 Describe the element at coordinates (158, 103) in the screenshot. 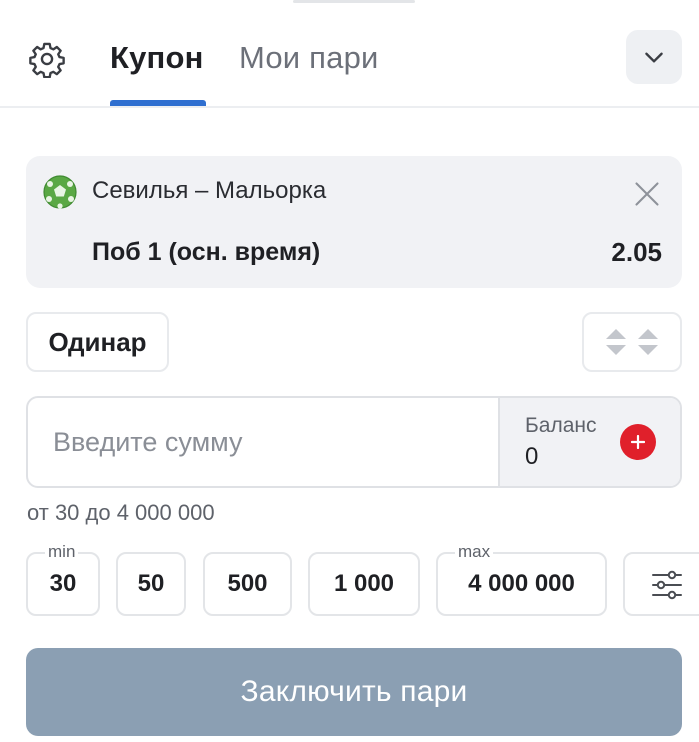

I see `active-tab-indicator` at that location.